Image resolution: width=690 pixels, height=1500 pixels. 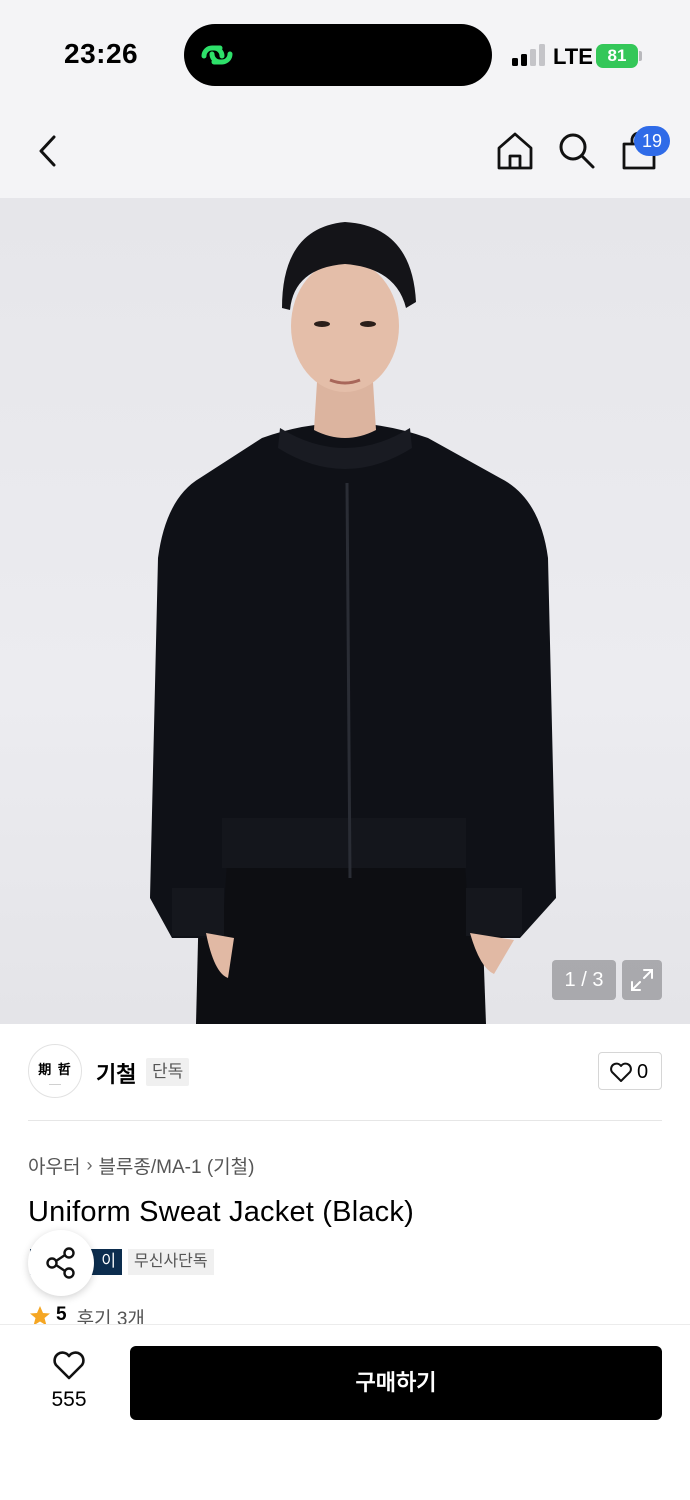 I want to click on back-icon, so click(x=49, y=151).